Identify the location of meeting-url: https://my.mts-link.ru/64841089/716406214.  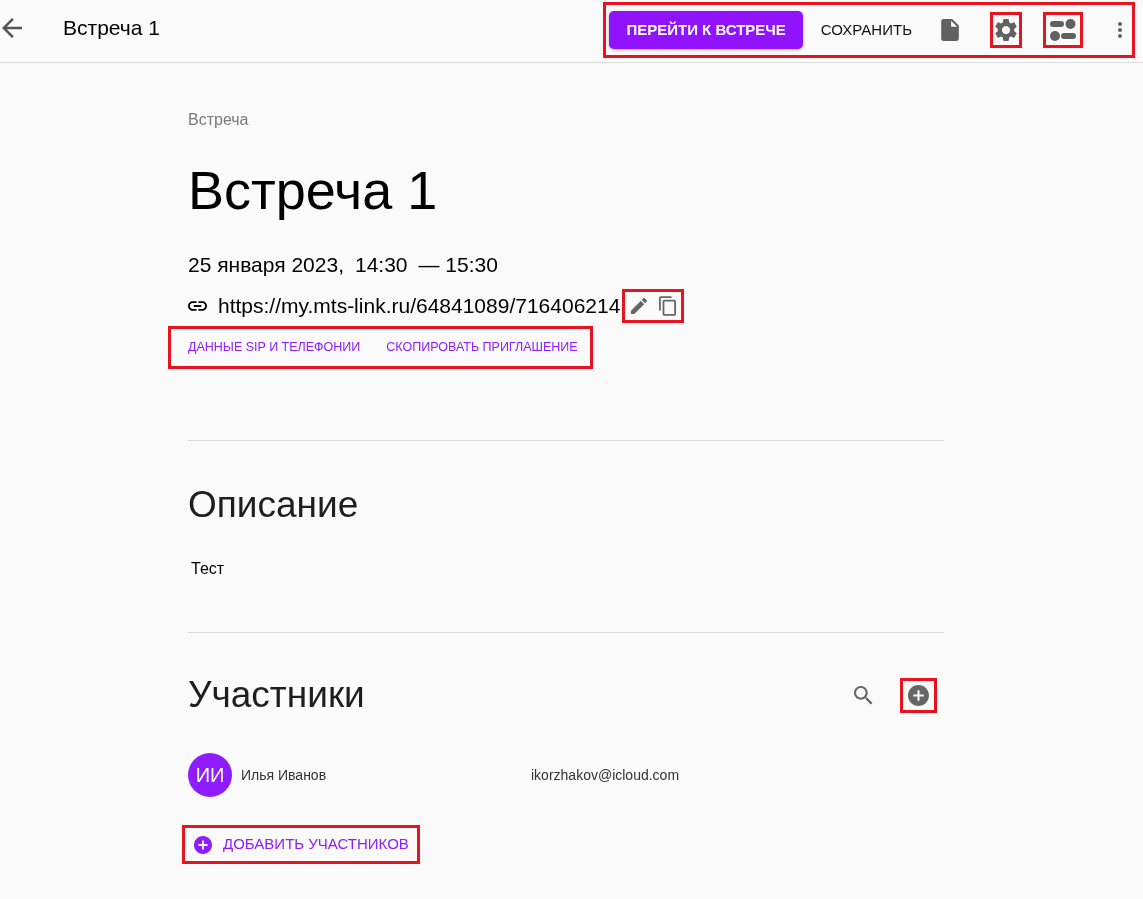
(419, 306).